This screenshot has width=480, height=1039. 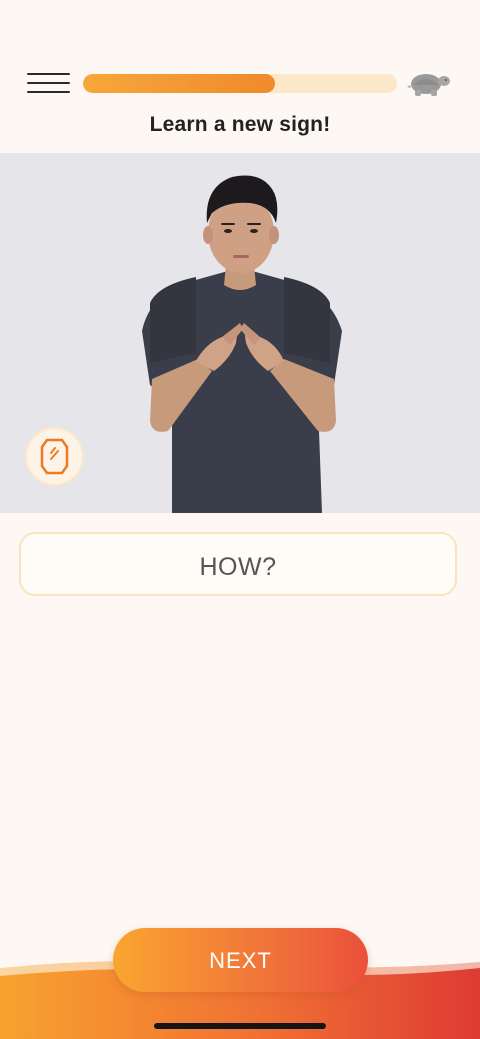 I want to click on home-indicator, so click(x=240, y=1026).